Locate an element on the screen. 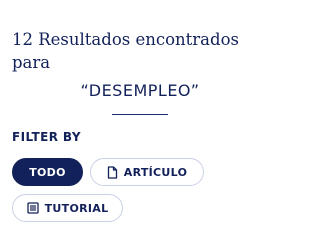 The height and width of the screenshot is (246, 320). filter-chip-tutorial: TUTORIAL is located at coordinates (67, 208).